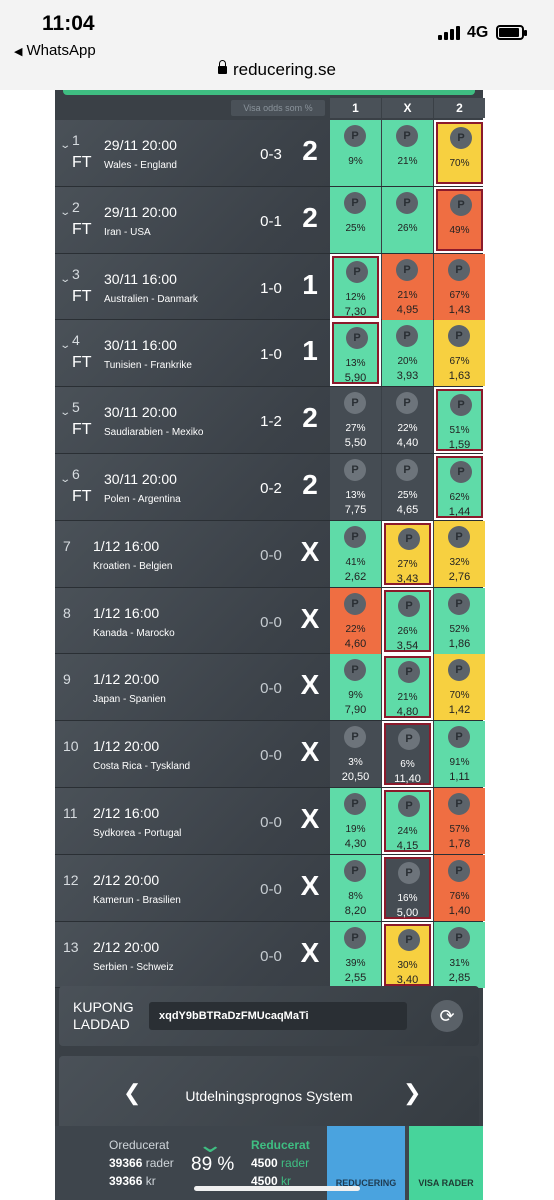 The height and width of the screenshot is (1200, 554). I want to click on pick-cell-2: P 52% 1,86, so click(459, 620).